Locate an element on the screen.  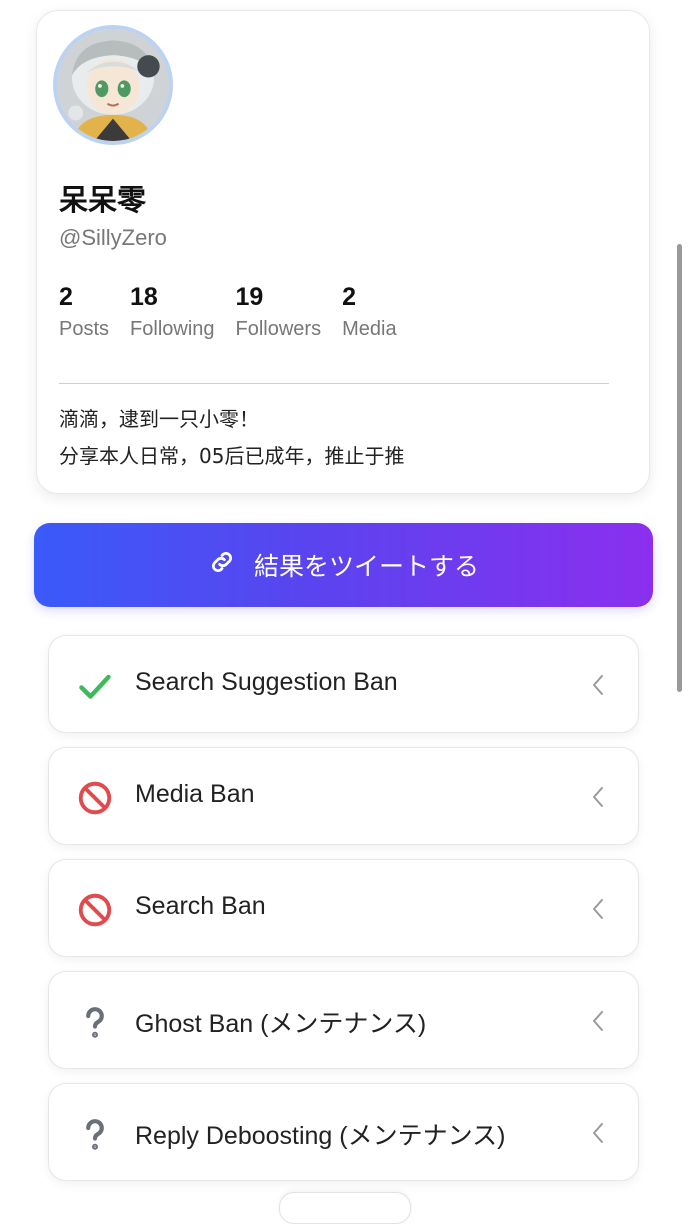
link-icon is located at coordinates (222, 565).